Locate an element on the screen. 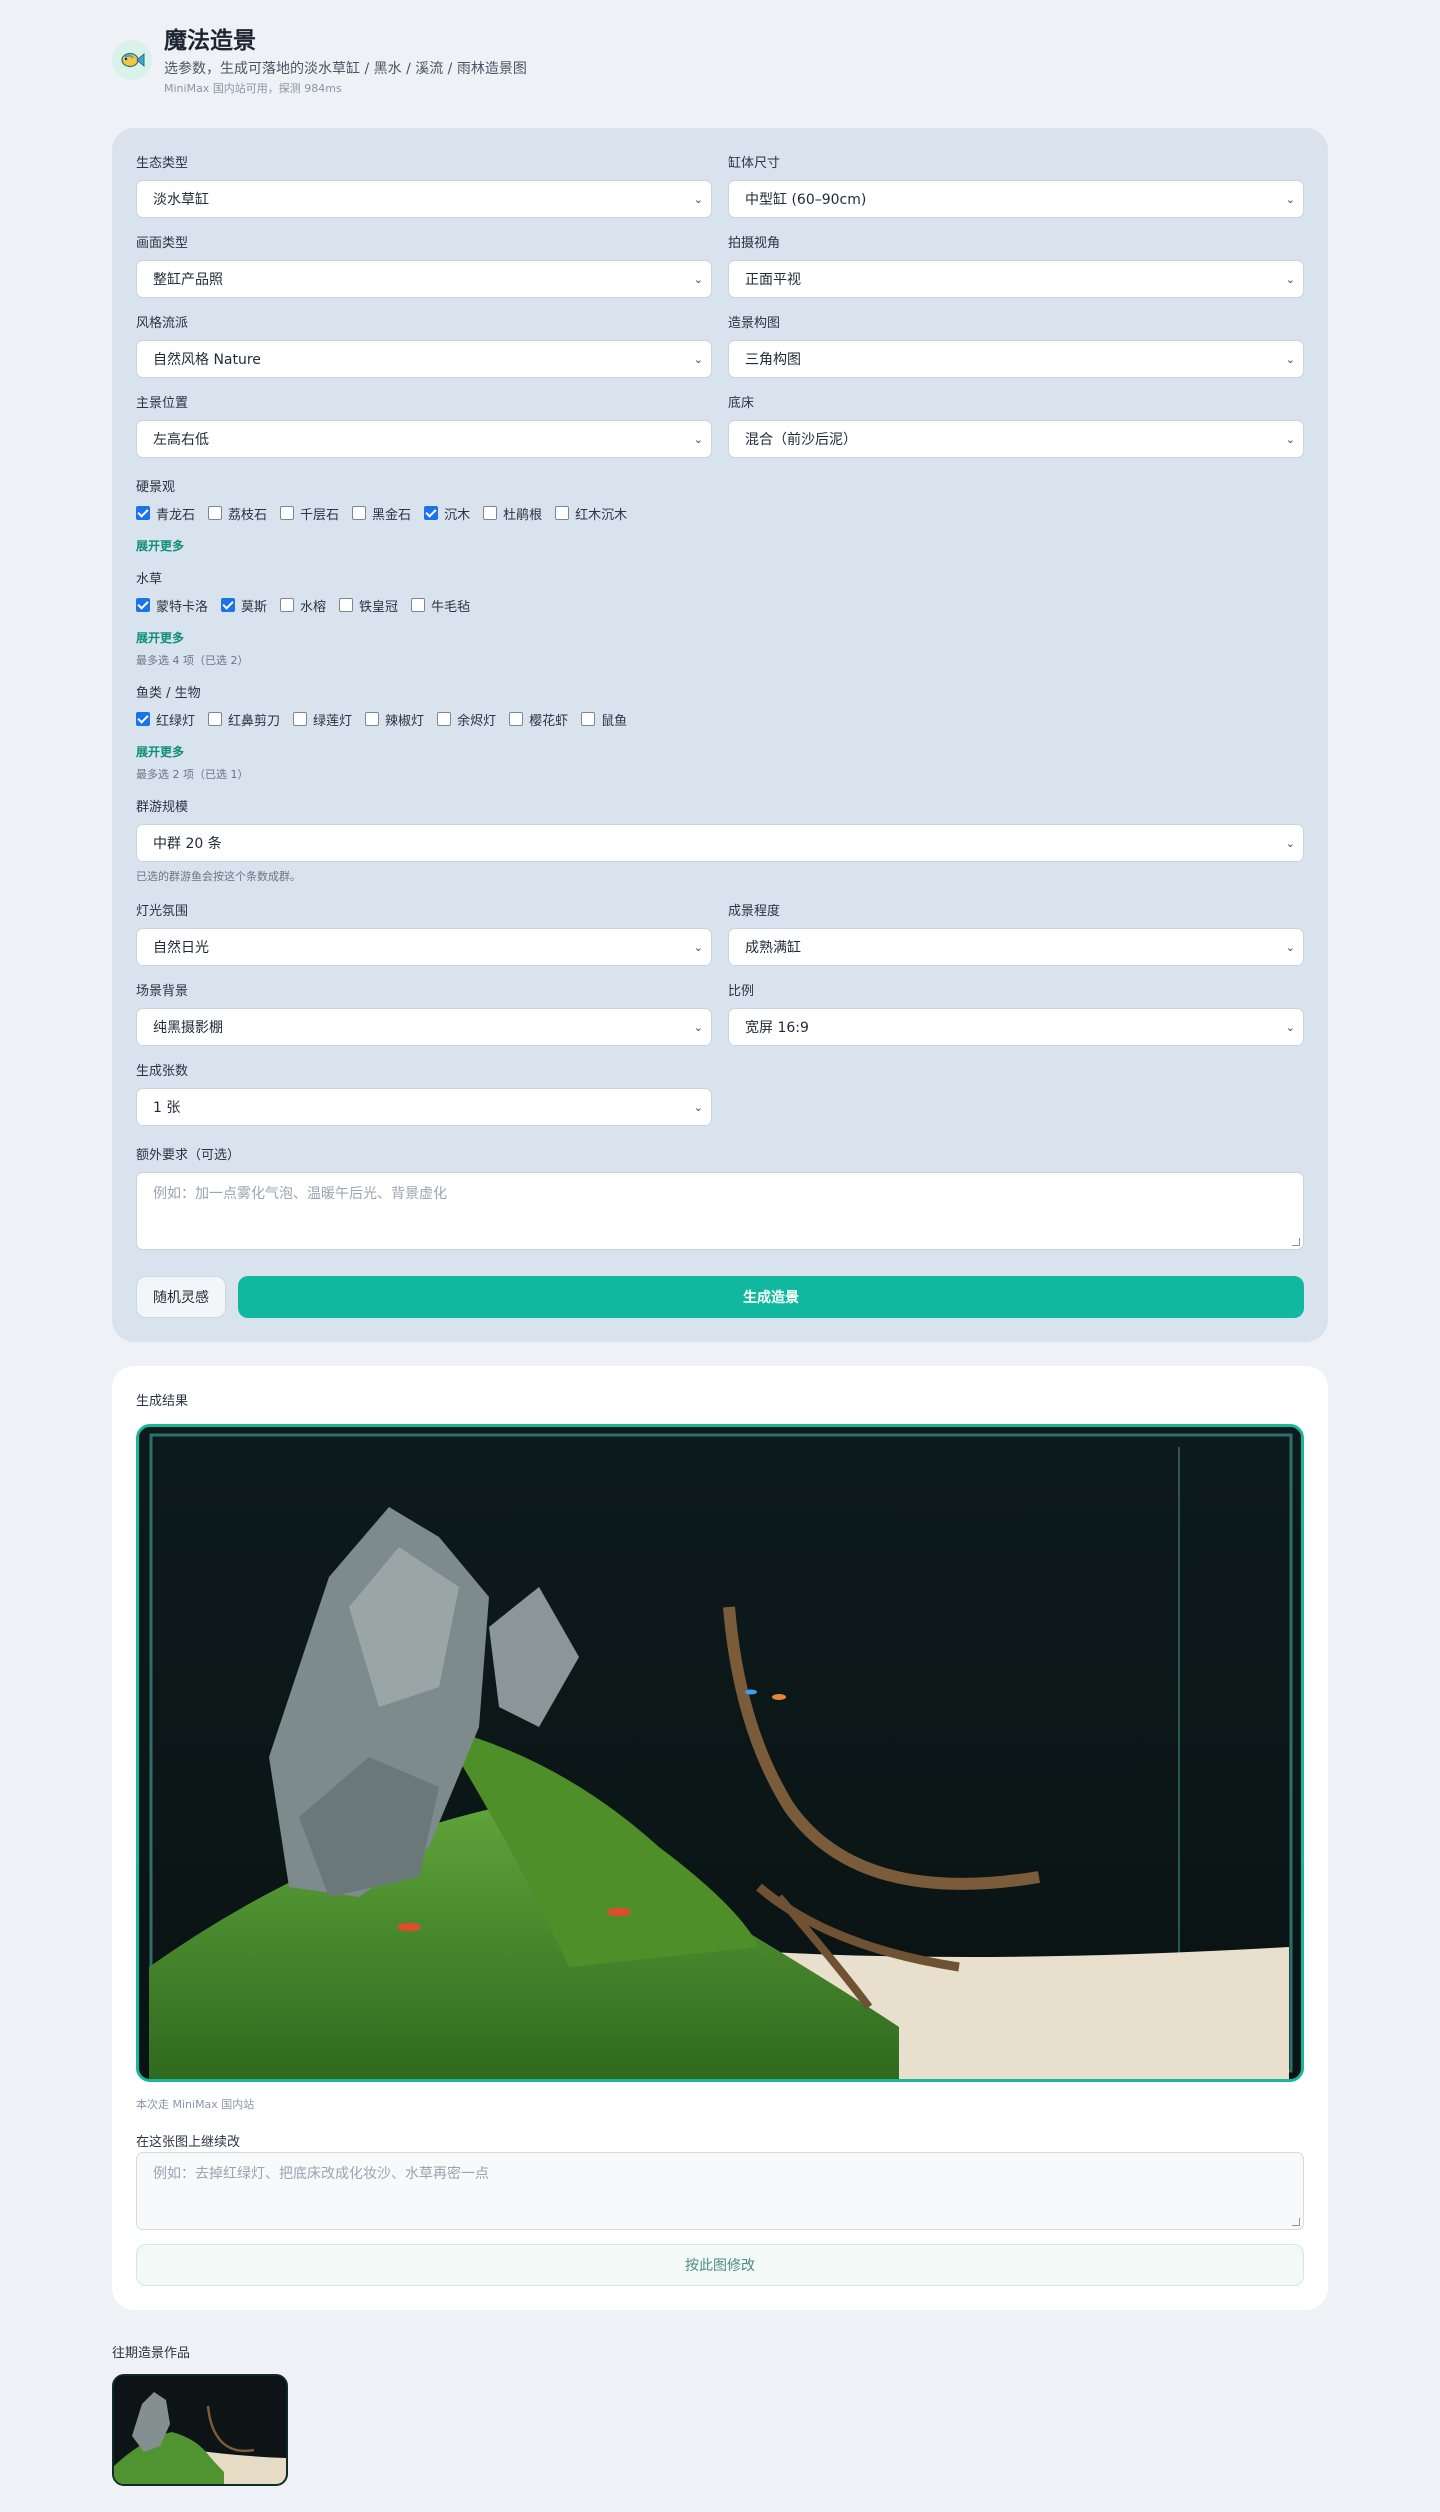 The image size is (1440, 2512). hardscape-options: 青龙石 荔枝石 千层石 黑金石 沉木 杜鹃根 红木沉木 is located at coordinates (388, 513).